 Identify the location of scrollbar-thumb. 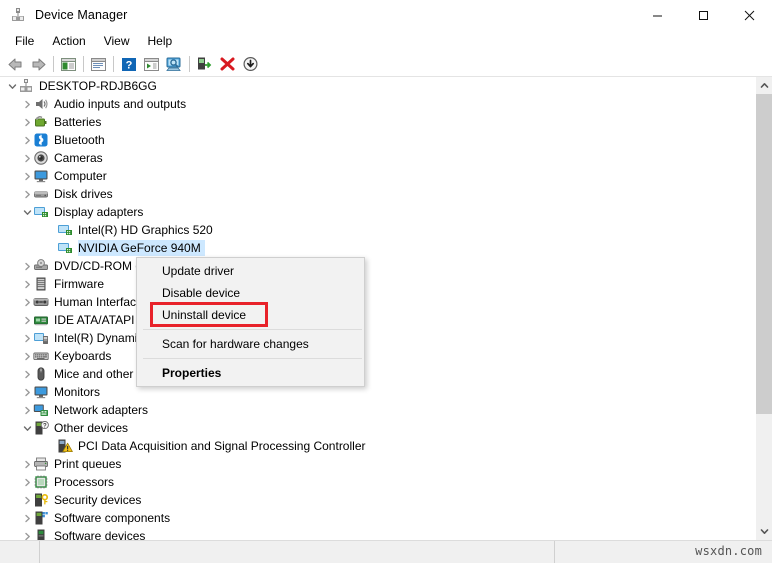
(764, 254).